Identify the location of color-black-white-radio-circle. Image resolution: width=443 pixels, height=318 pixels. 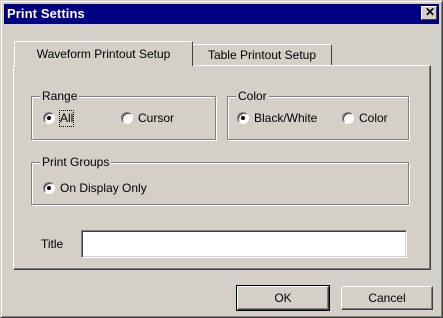
(243, 118).